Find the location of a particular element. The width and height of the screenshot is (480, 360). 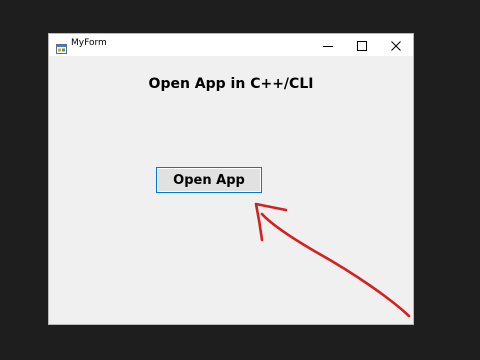

maximize-icon is located at coordinates (362, 45).